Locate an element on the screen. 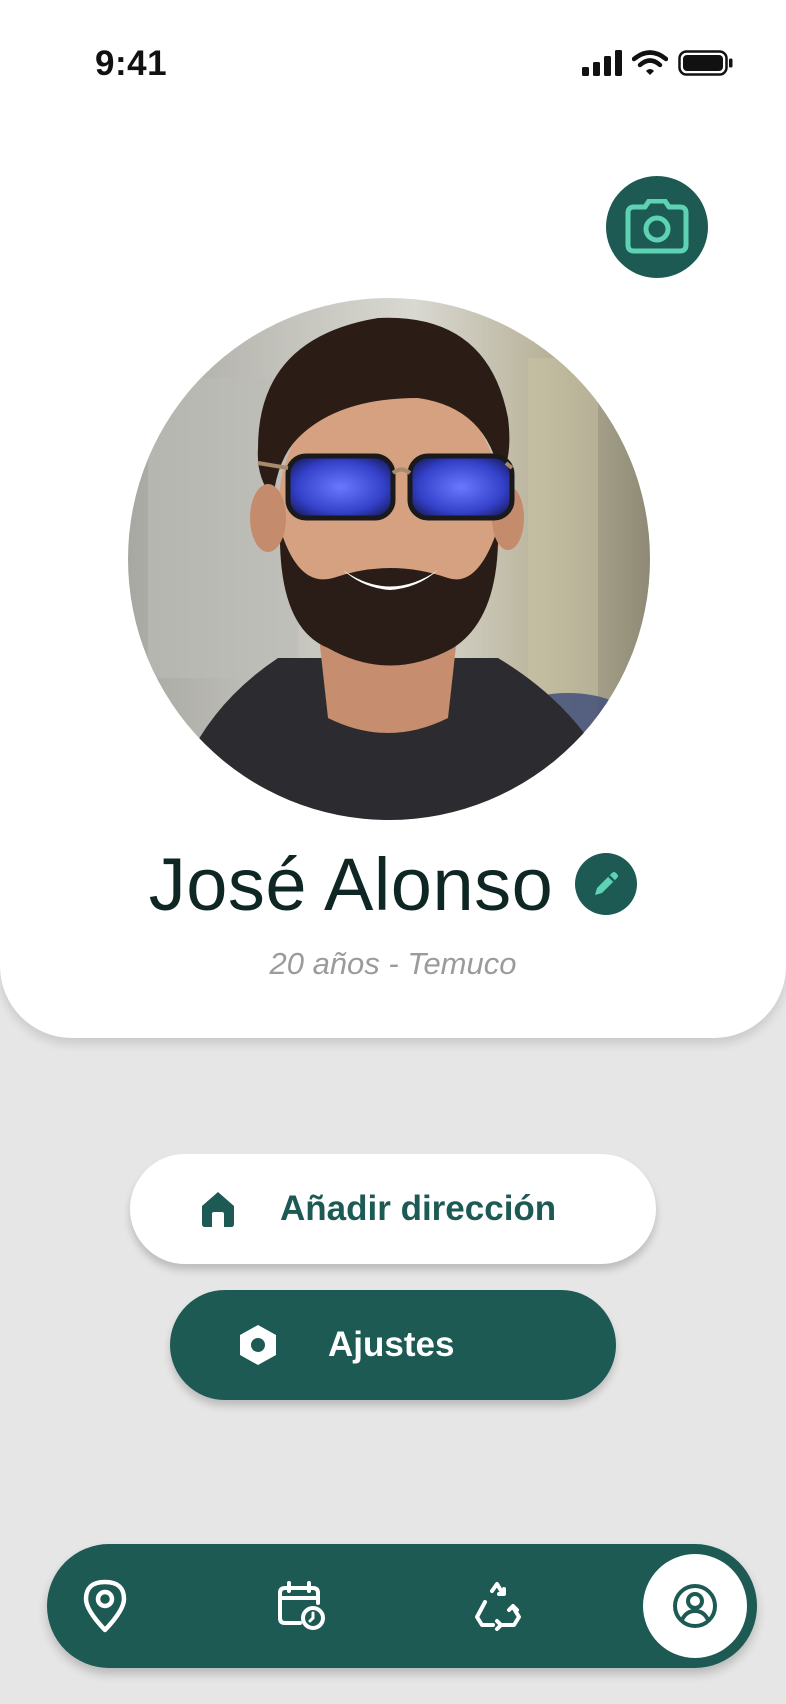  status-time: 9:41 is located at coordinates (131, 63).